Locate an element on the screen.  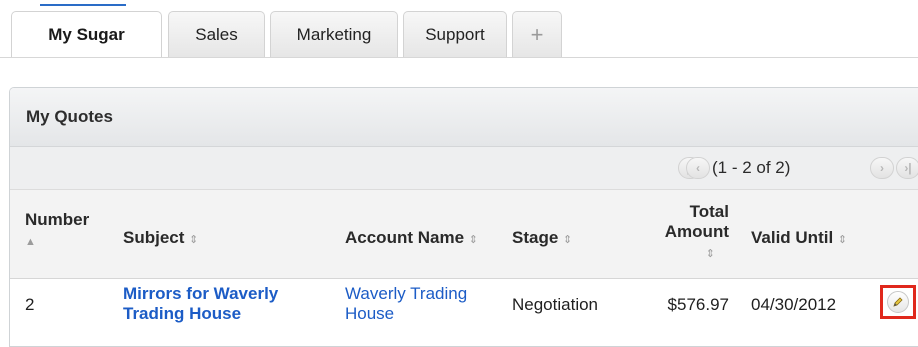
cell-stage: Negotiation is located at coordinates (555, 304).